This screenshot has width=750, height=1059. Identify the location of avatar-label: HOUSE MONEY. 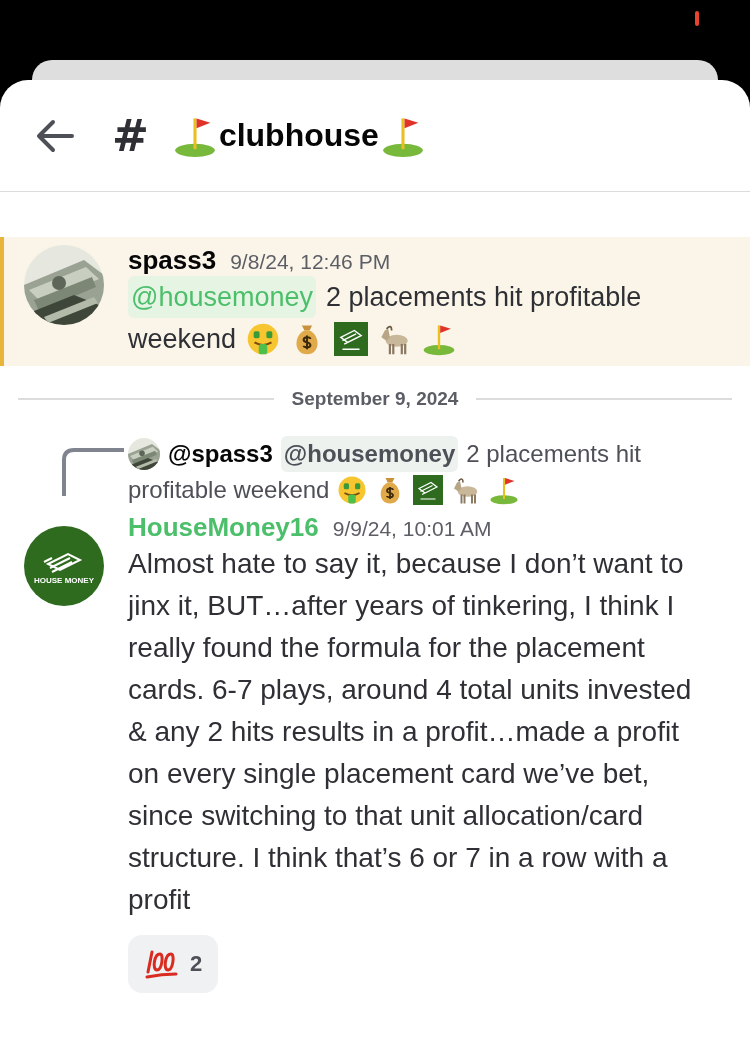
(64, 580).